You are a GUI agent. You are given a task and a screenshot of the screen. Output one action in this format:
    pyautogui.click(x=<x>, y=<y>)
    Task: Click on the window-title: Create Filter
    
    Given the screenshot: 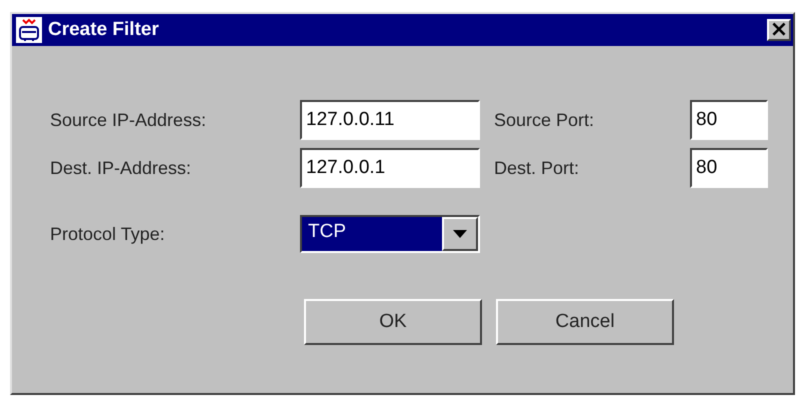 What is the action you would take?
    pyautogui.click(x=104, y=30)
    